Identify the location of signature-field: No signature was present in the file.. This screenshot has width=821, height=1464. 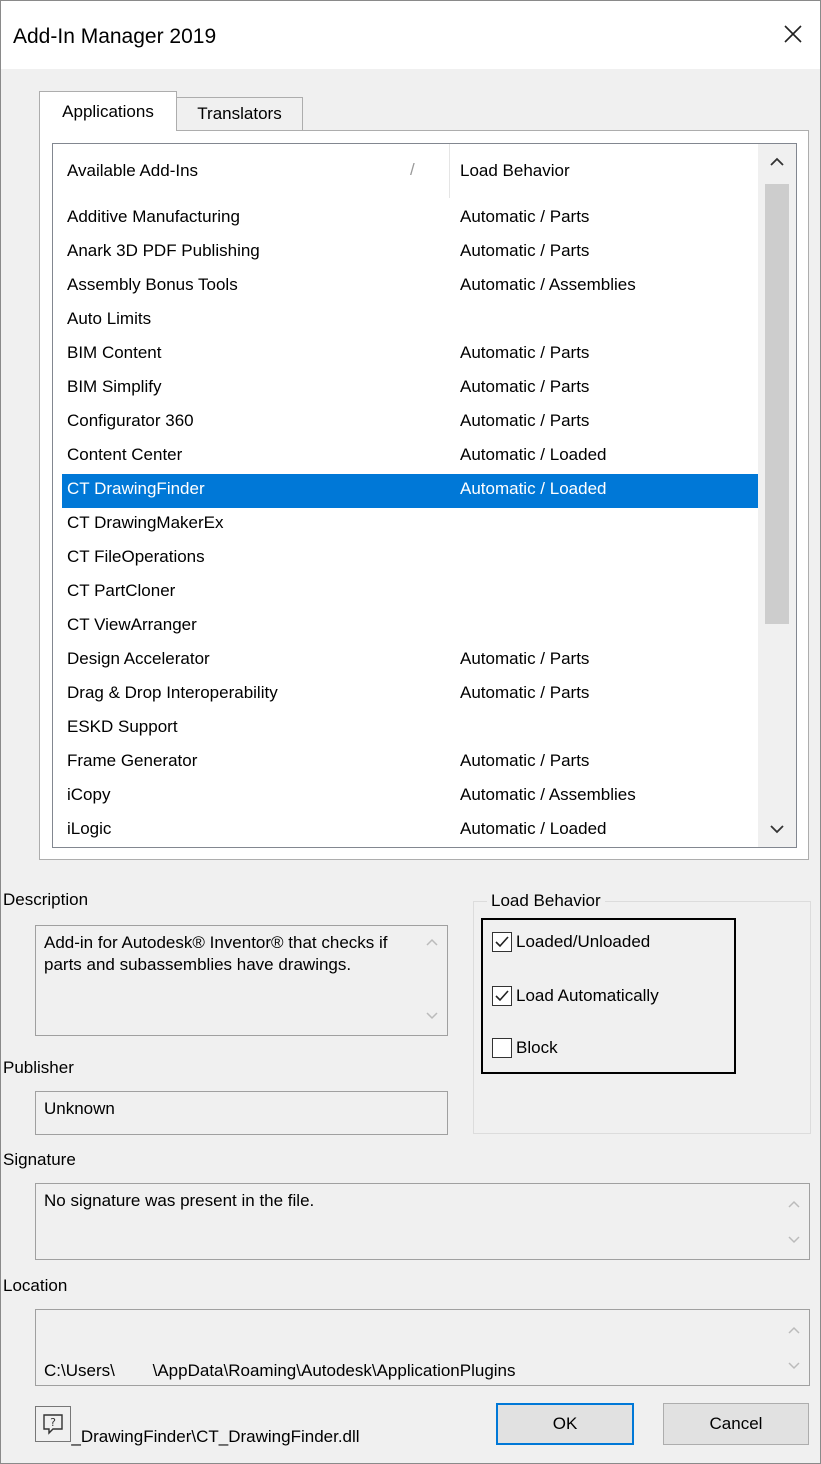
(422, 1221).